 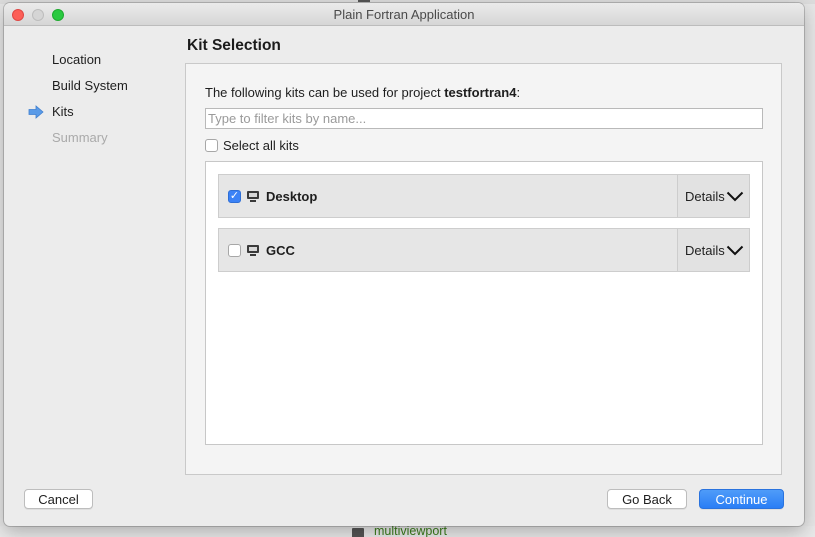 What do you see at coordinates (484, 250) in the screenshot?
I see `kit-row-gcc: GCC Details` at bounding box center [484, 250].